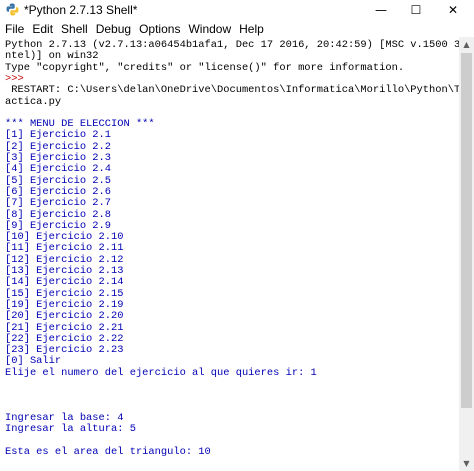 Image resolution: width=474 pixels, height=471 pixels. Describe the element at coordinates (33, 101) in the screenshot. I see `shell-line: actica.py` at that location.